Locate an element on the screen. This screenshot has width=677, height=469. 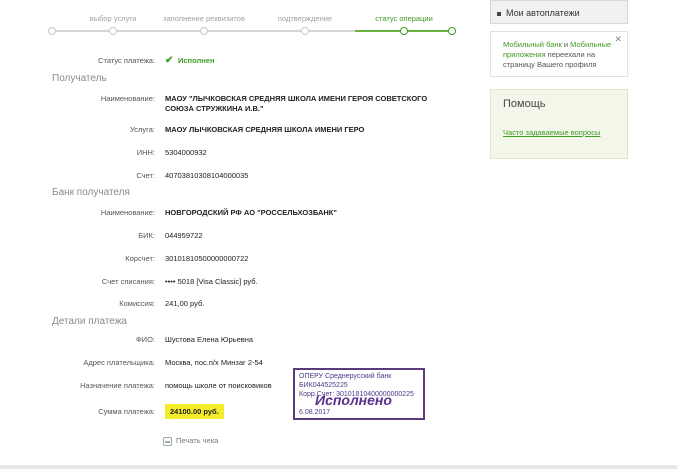
corr-account-label: Корсчет: is located at coordinates (140, 258).